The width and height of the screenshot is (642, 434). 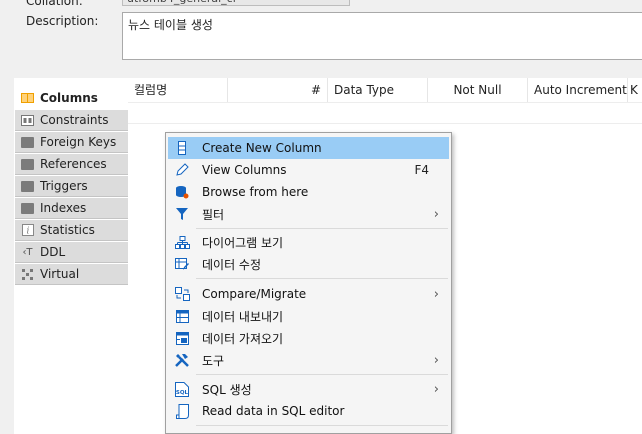 I want to click on menu-item-label: 데이터 내보내기, so click(x=243, y=316).